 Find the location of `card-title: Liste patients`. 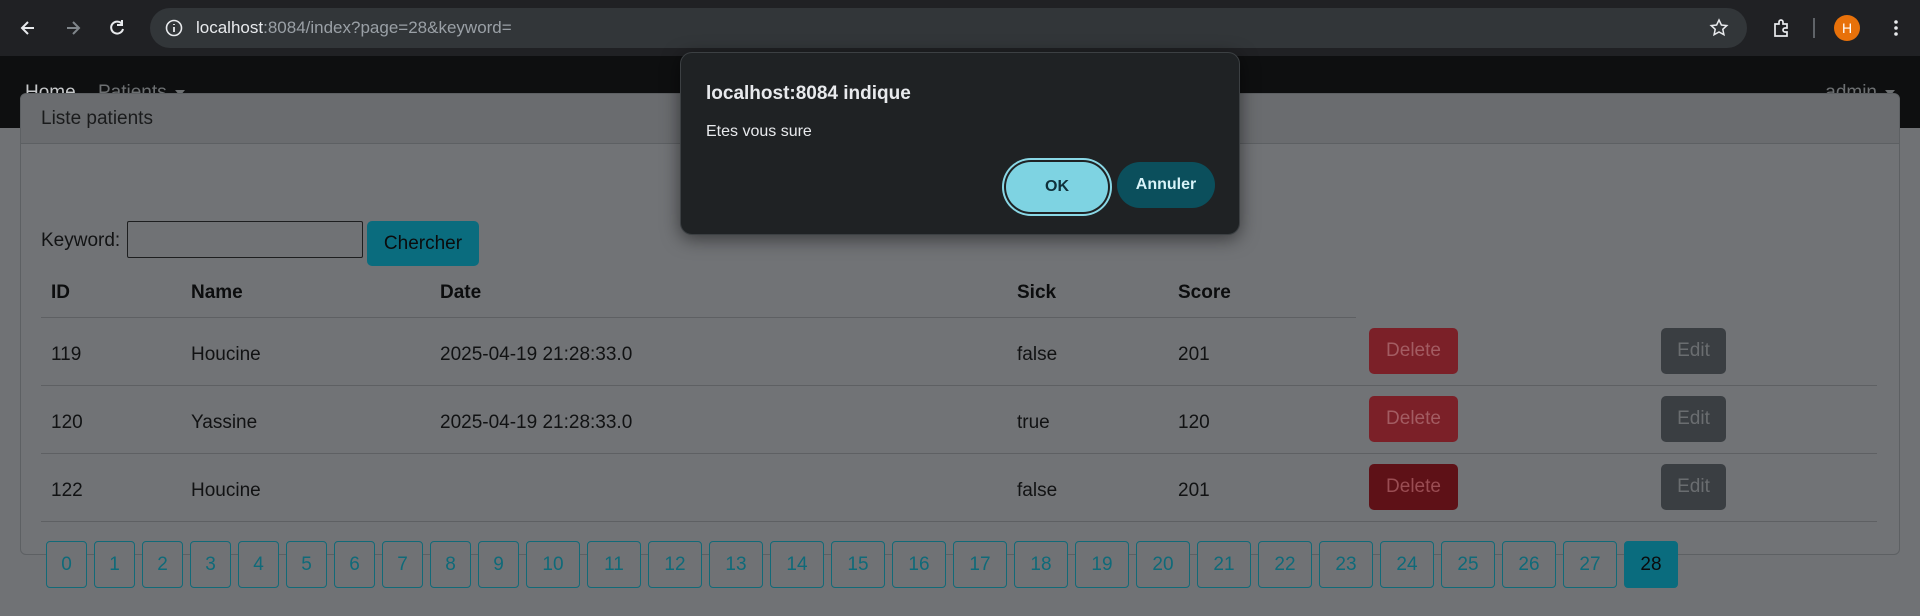

card-title: Liste patients is located at coordinates (97, 118).